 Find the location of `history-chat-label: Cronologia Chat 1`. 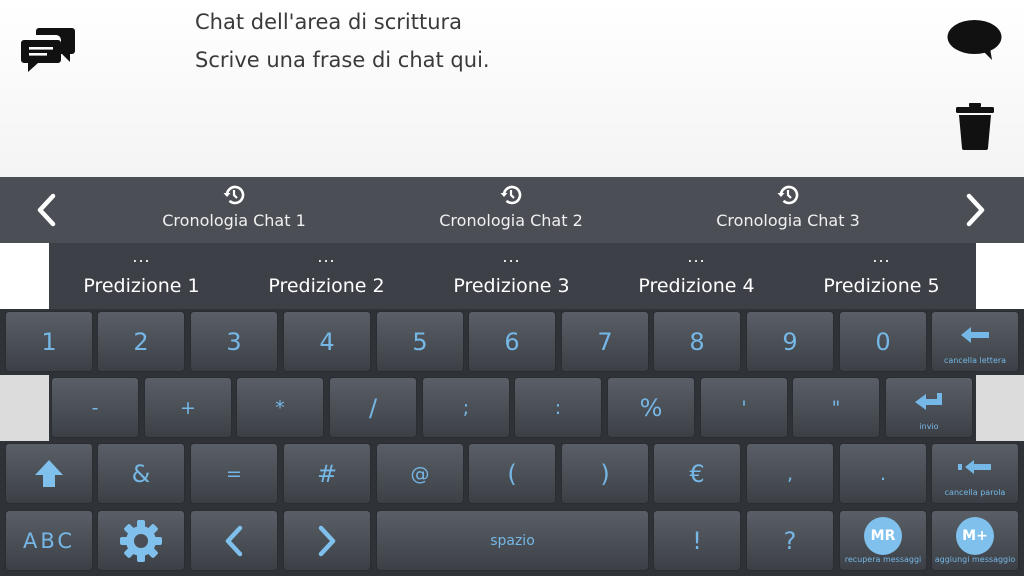

history-chat-label: Cronologia Chat 1 is located at coordinates (234, 220).